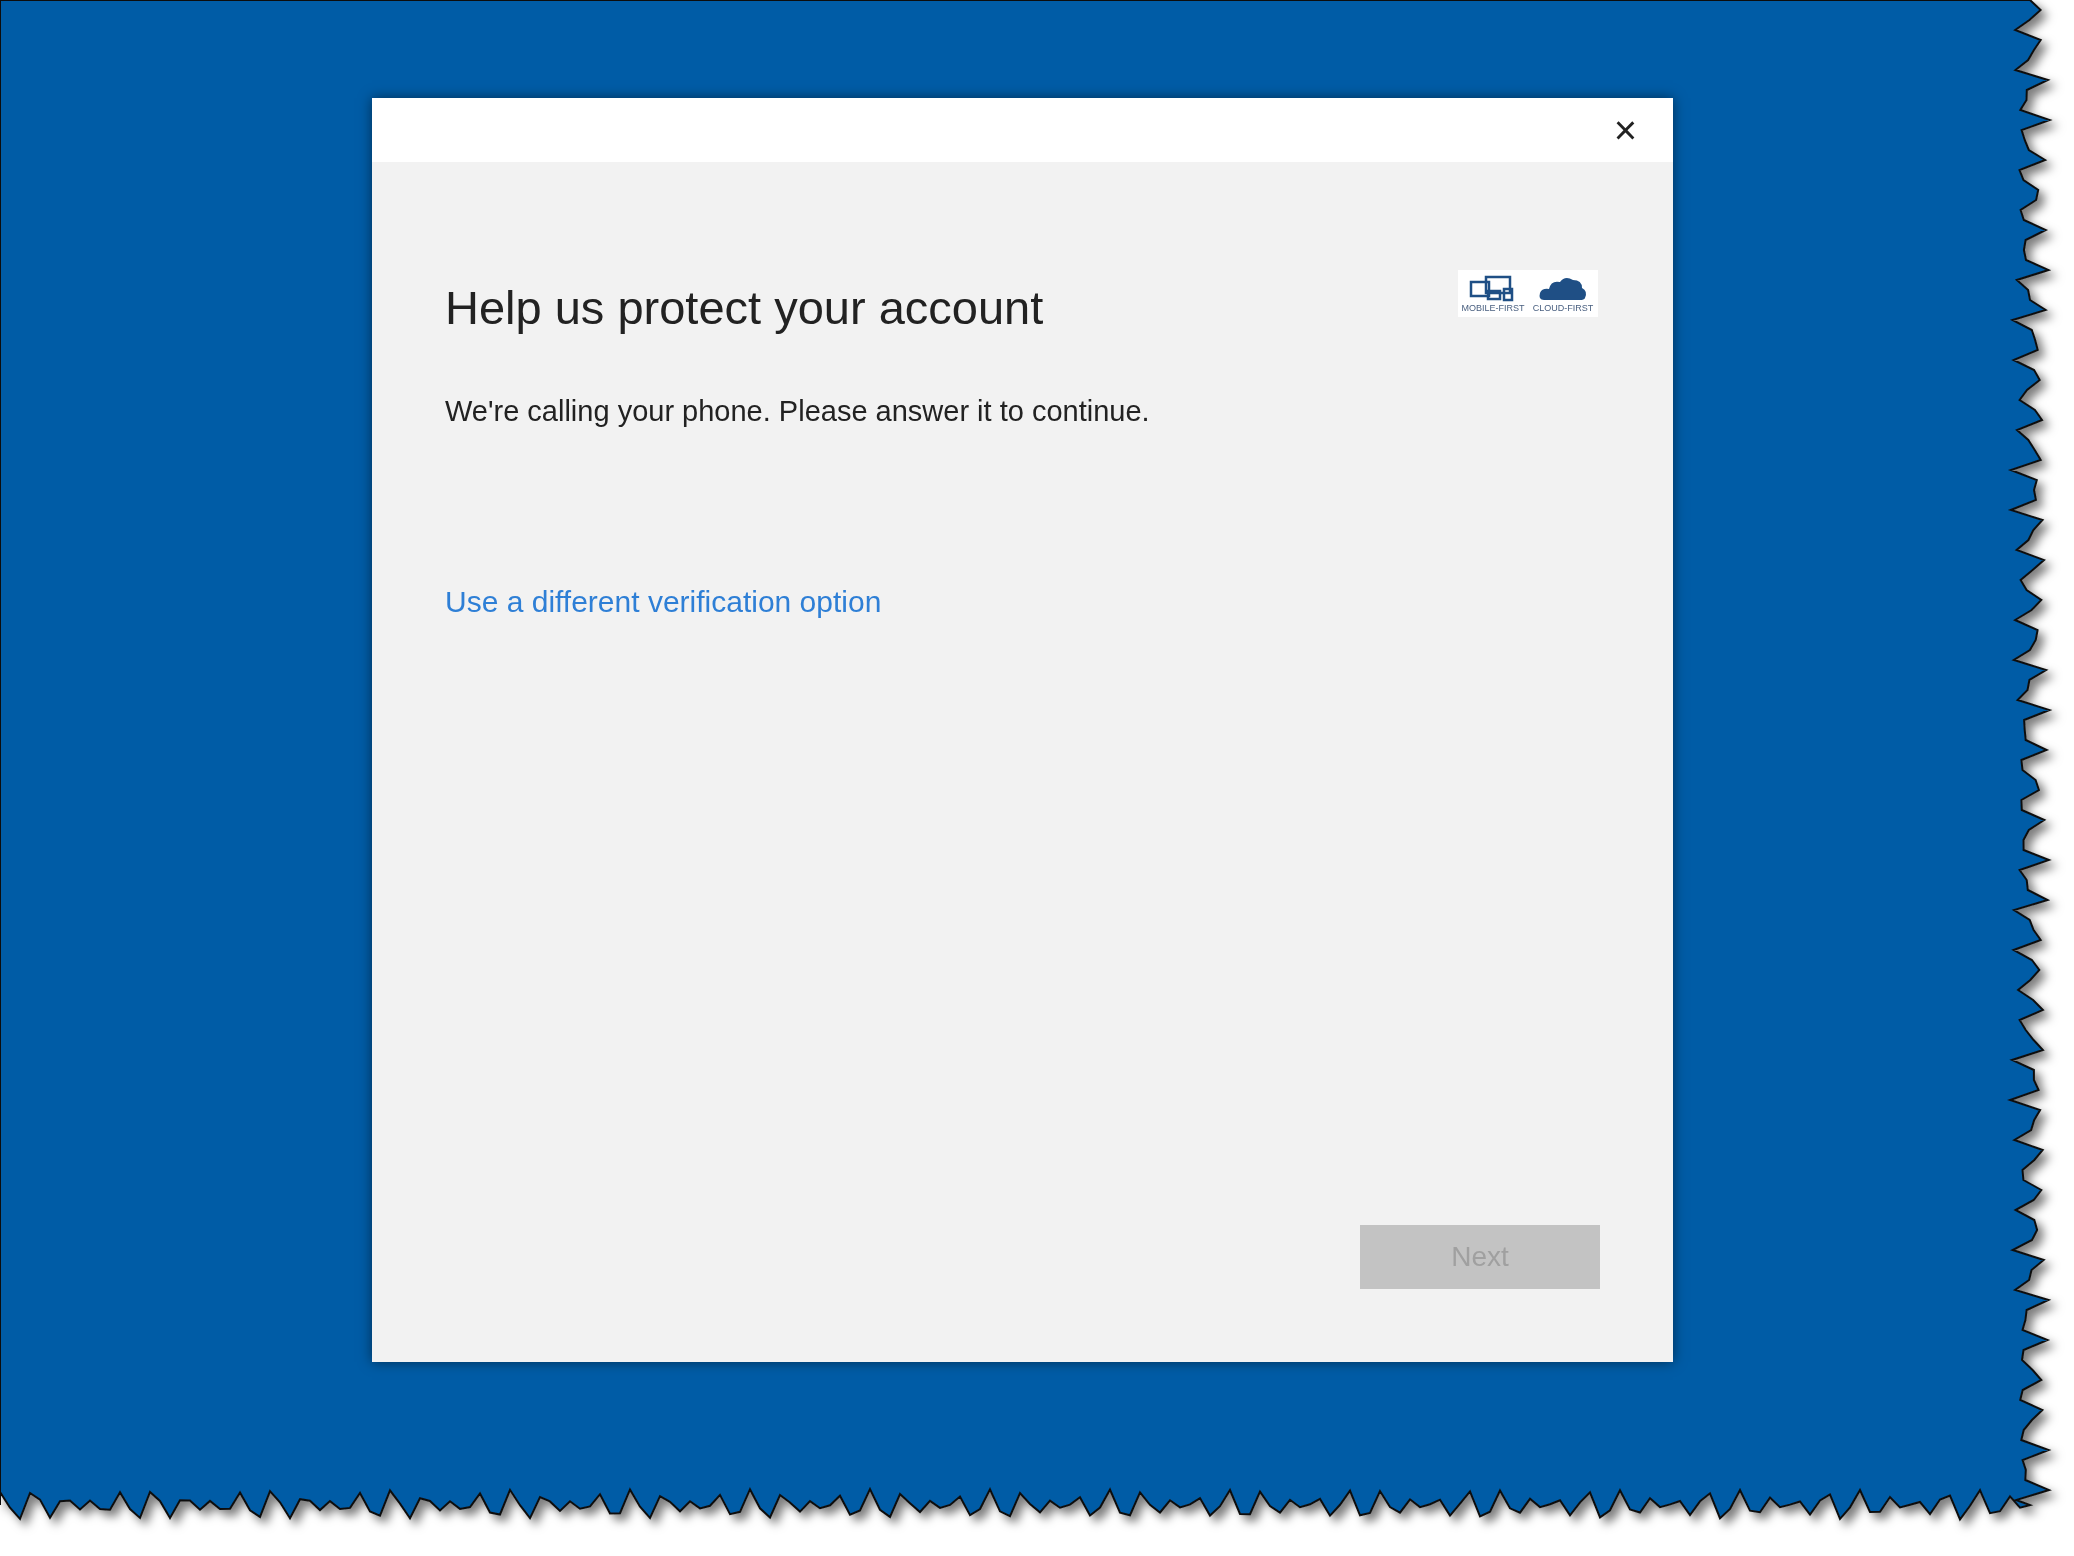 The height and width of the screenshot is (1556, 2074). Describe the element at coordinates (1493, 308) in the screenshot. I see `logo-caption: MOBILE-FIRST` at that location.